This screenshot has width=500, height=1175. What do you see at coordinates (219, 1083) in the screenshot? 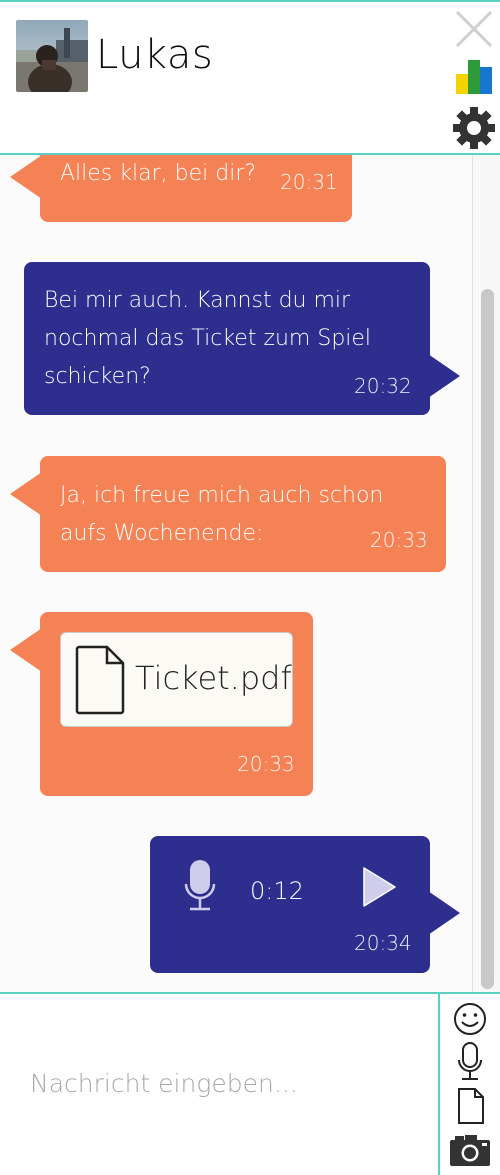
I see `message-input` at bounding box center [219, 1083].